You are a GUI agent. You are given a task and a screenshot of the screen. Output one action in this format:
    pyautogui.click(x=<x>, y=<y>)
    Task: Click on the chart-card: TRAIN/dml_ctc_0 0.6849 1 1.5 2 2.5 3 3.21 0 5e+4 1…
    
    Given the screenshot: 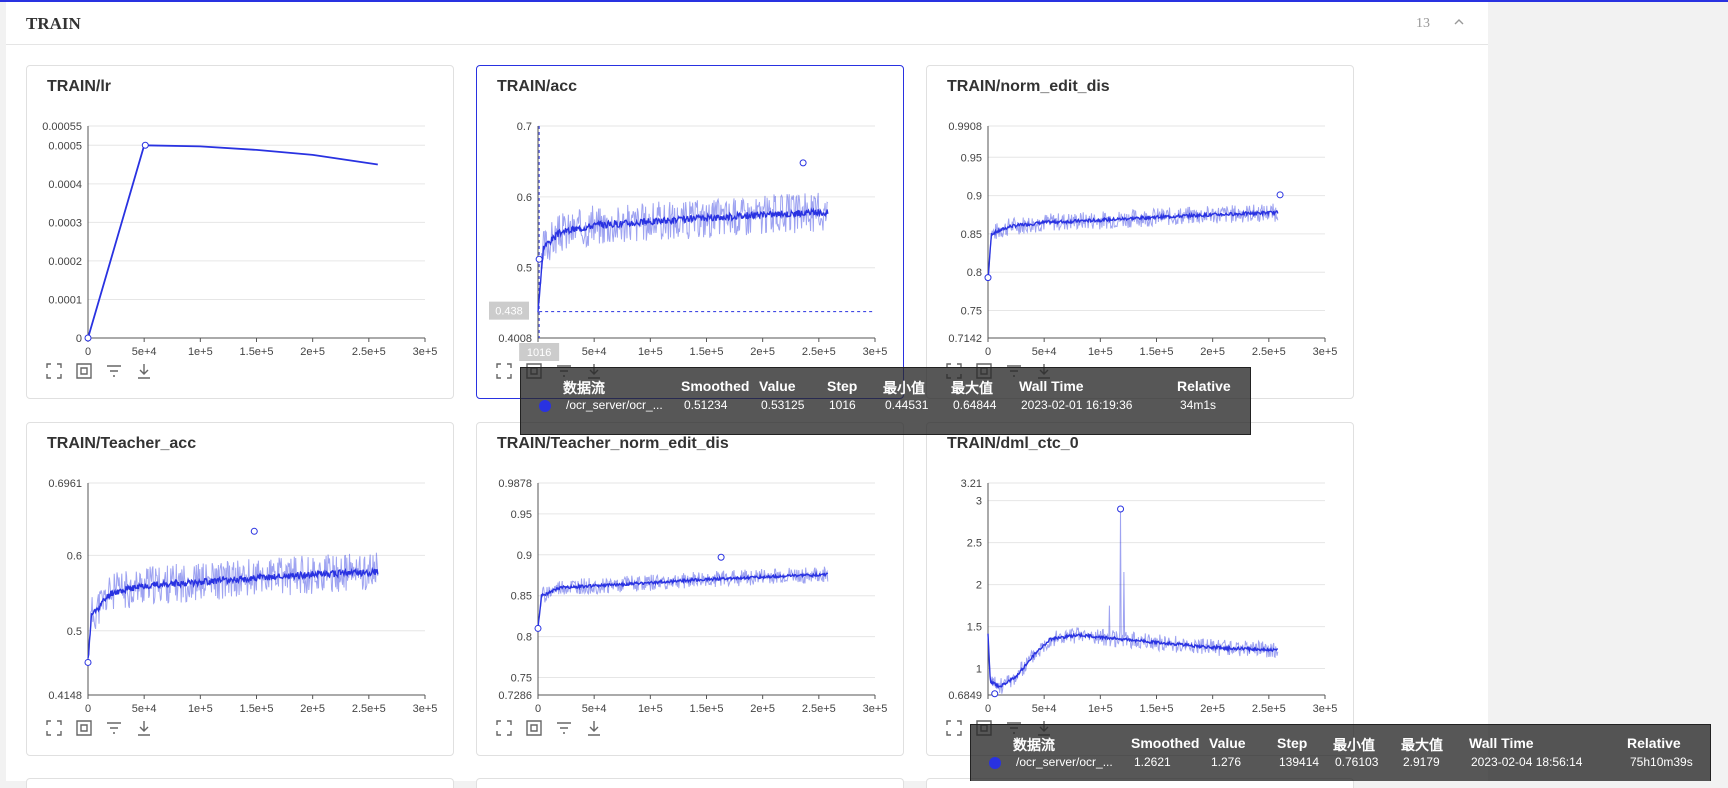 What is the action you would take?
    pyautogui.click(x=1140, y=589)
    